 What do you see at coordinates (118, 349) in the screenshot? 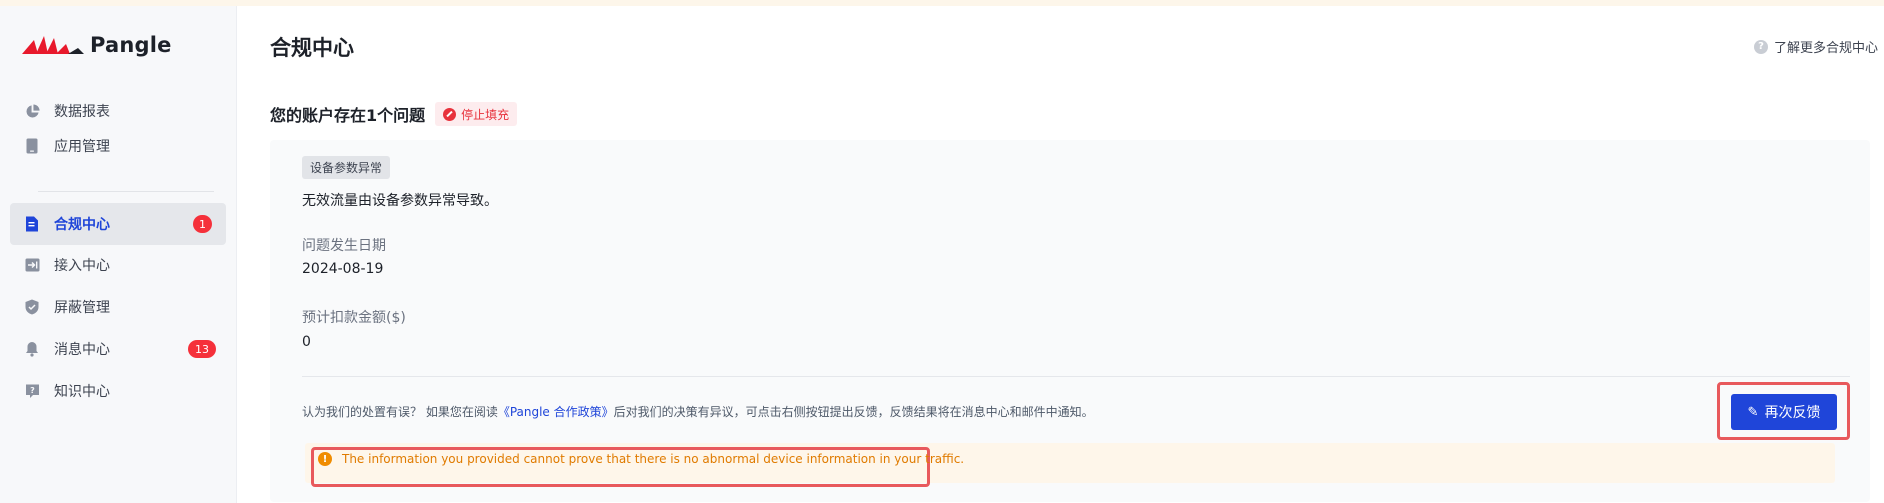
I see `sidebar-item-message-center: 消息中心 13` at bounding box center [118, 349].